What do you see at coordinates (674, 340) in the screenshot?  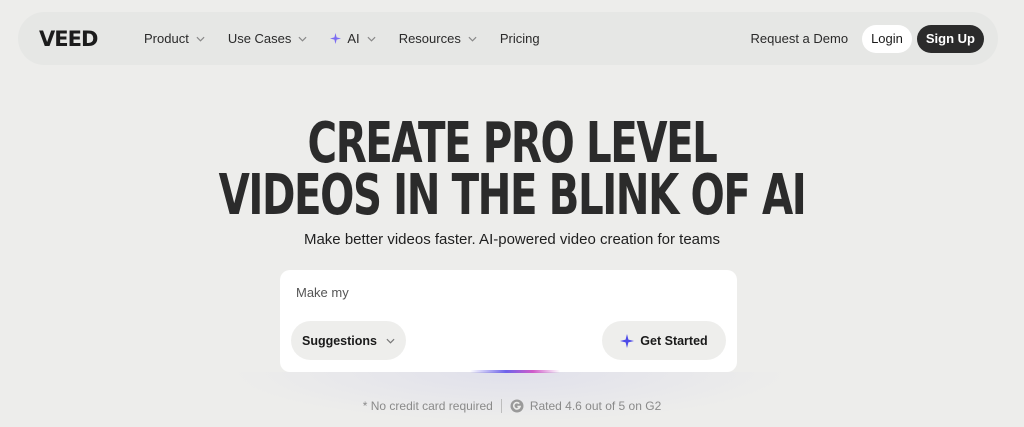 I see `get-started-label: Get Started` at bounding box center [674, 340].